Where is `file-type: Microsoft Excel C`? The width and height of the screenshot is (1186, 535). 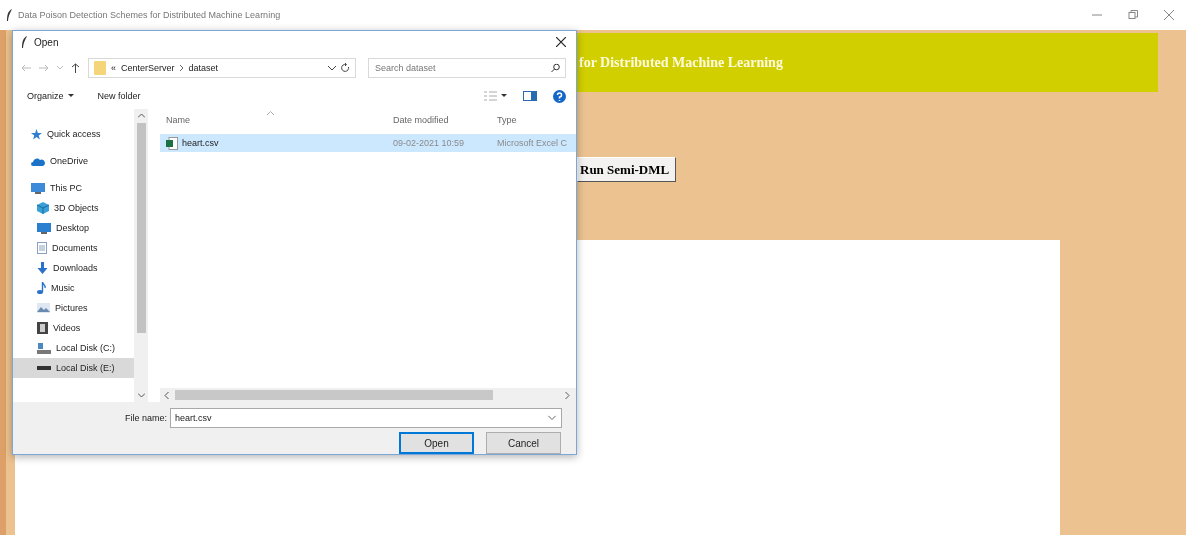
file-type: Microsoft Excel C is located at coordinates (532, 143).